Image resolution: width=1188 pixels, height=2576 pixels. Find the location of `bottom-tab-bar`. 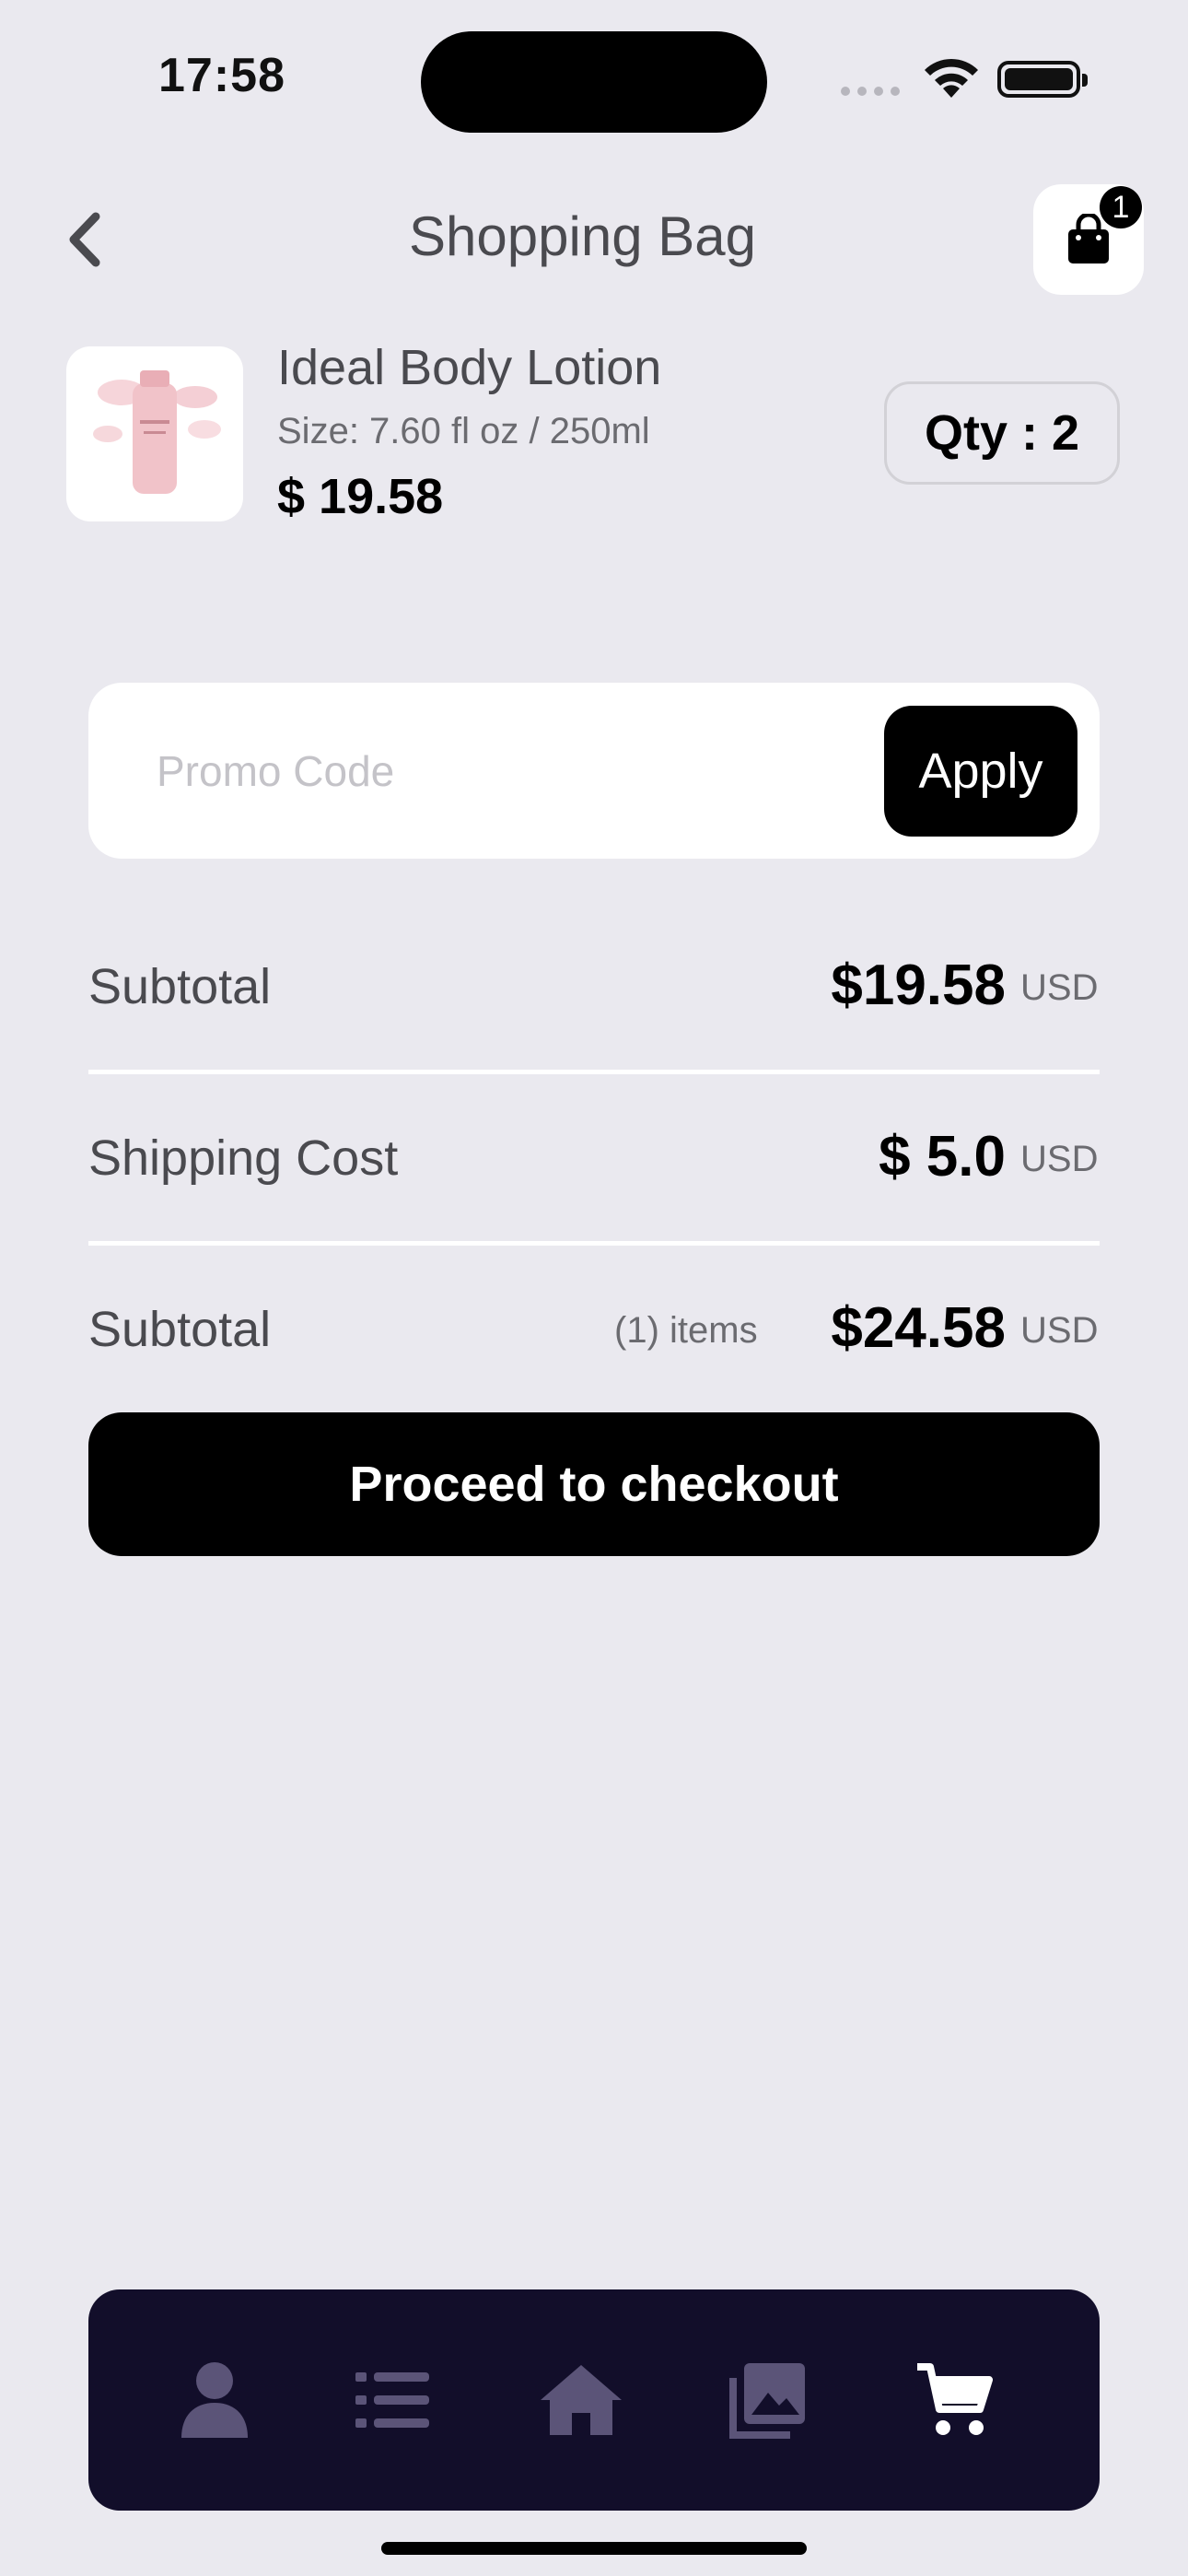

bottom-tab-bar is located at coordinates (594, 2400).